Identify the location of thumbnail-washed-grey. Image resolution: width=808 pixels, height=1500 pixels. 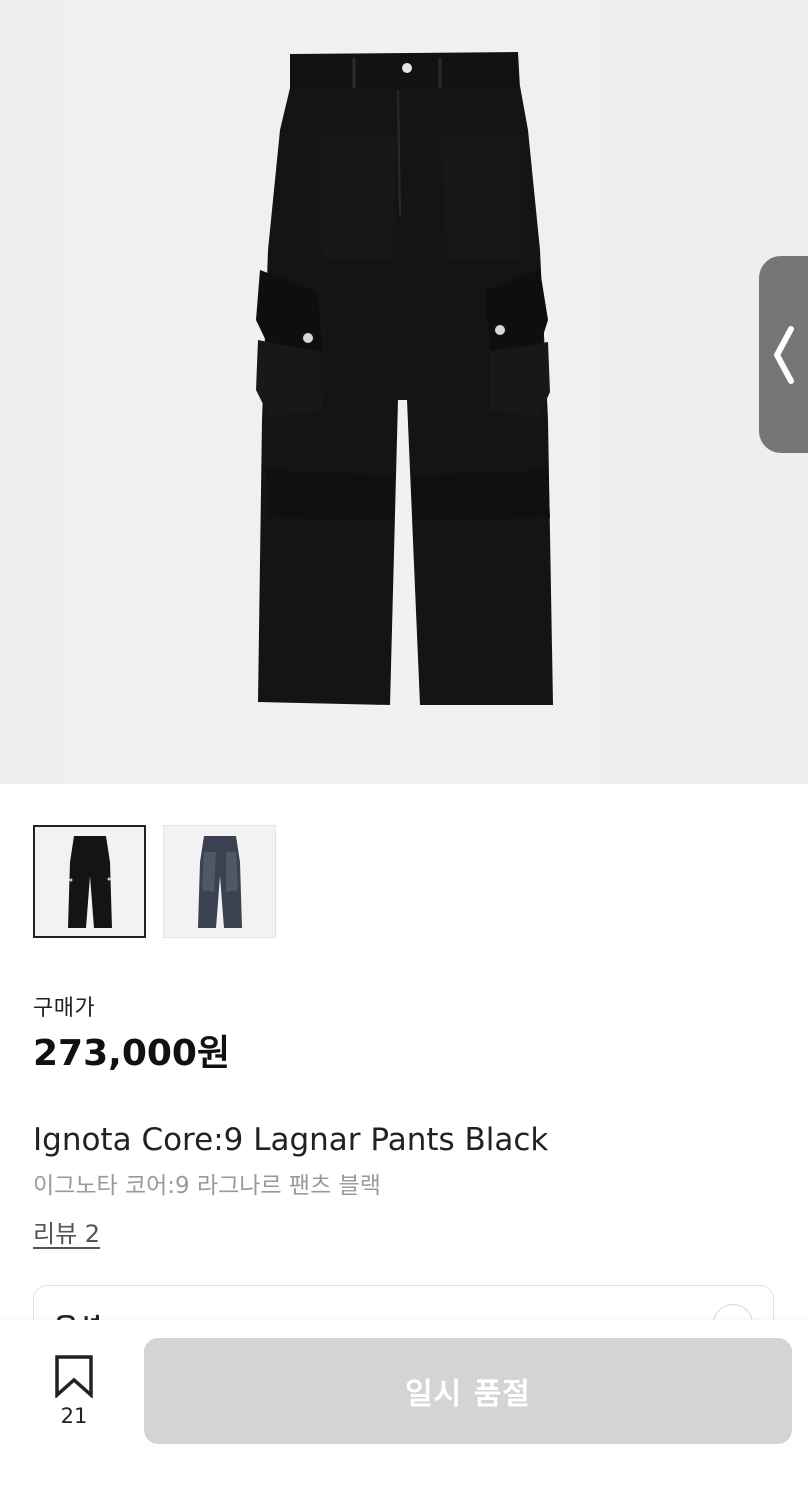
(219, 881).